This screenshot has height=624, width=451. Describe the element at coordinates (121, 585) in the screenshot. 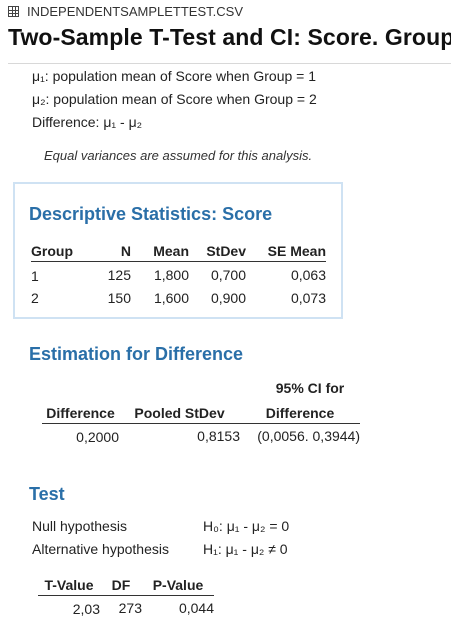

I see `column-header: DF` at that location.